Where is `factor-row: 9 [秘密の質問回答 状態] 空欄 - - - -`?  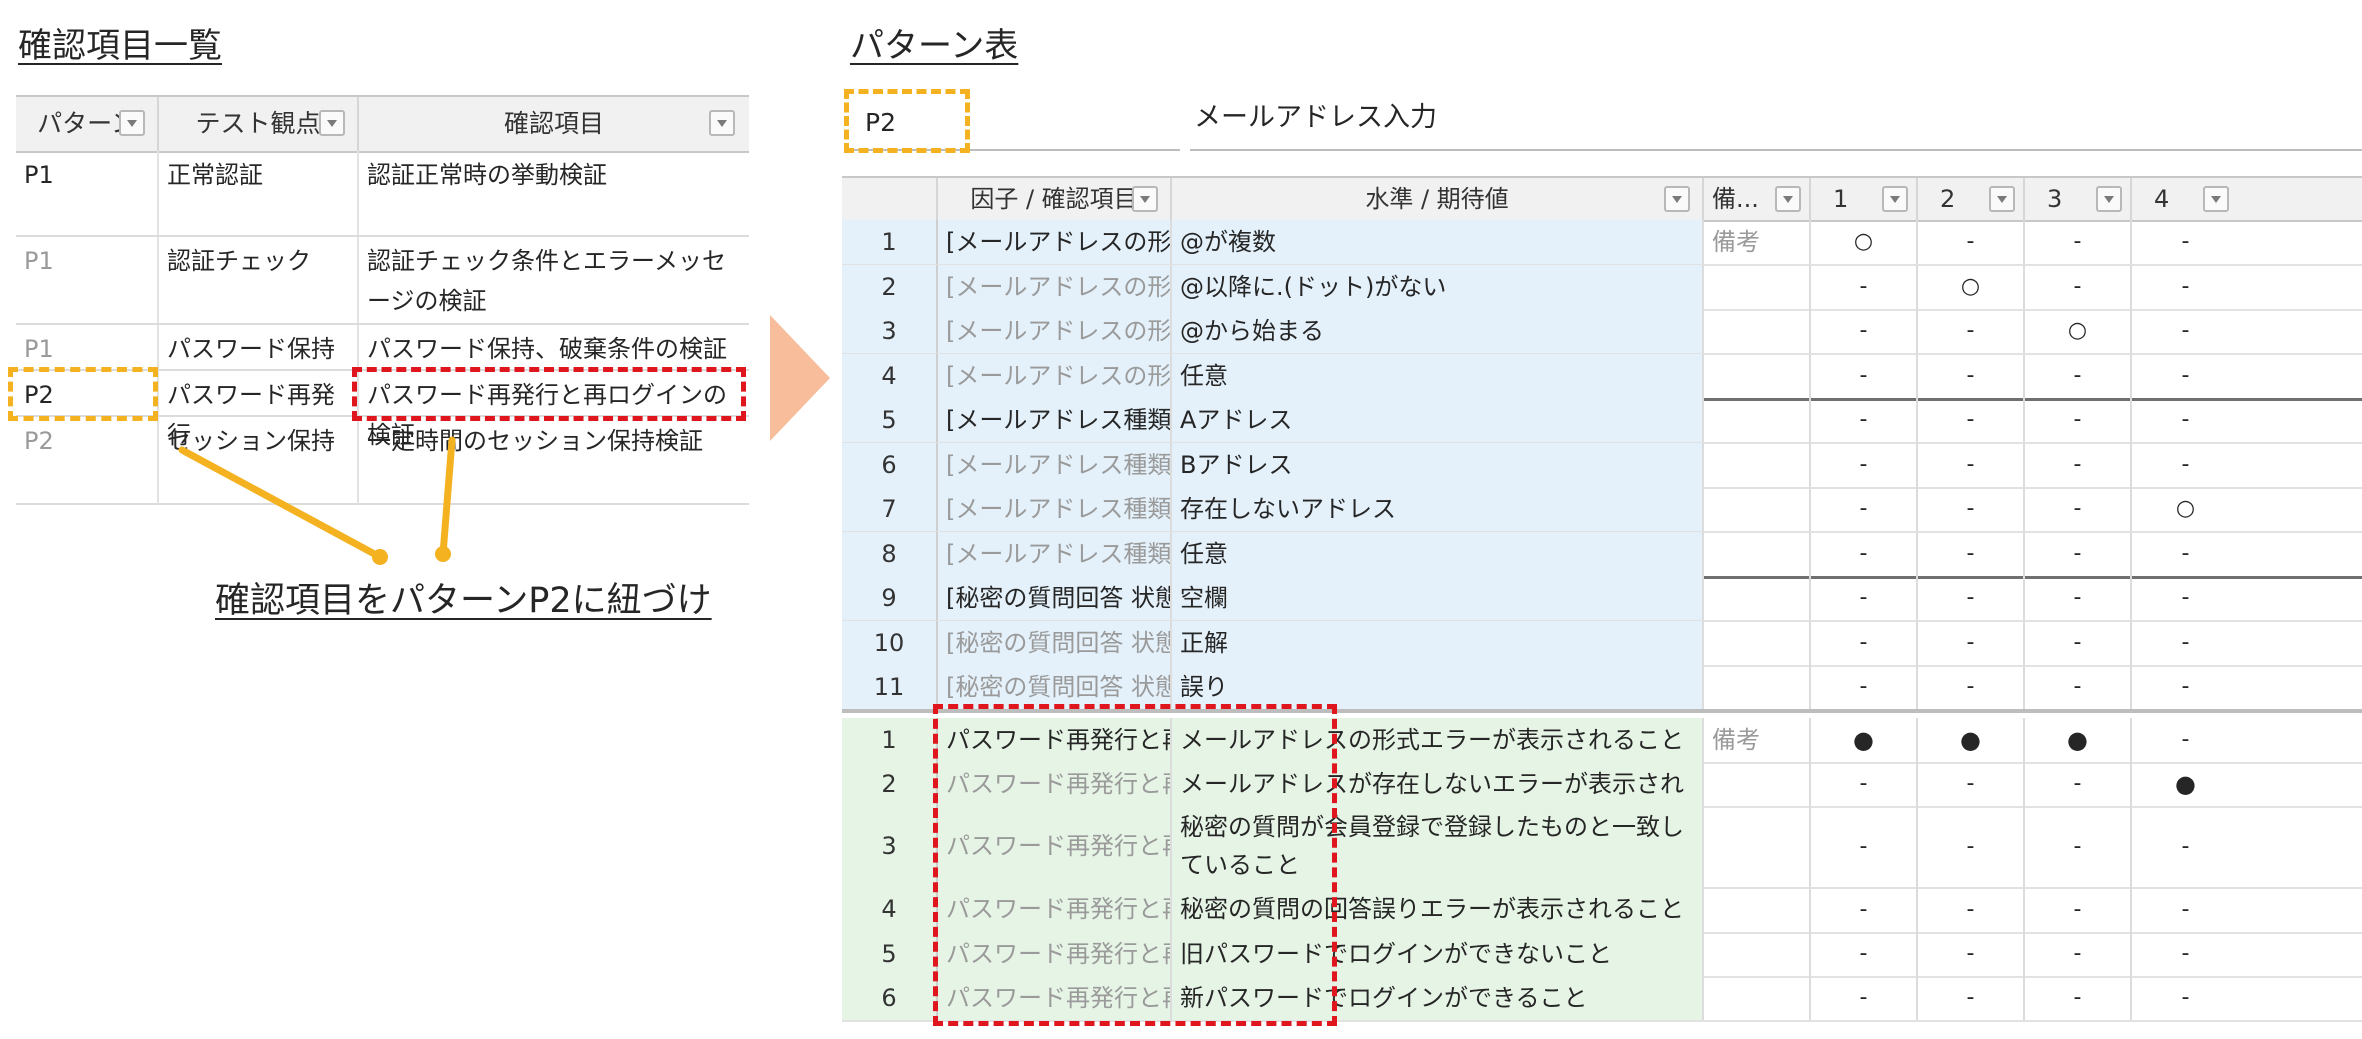
factor-row: 9 [秘密の質問回答 状態] 空欄 - - - - is located at coordinates (1602, 599).